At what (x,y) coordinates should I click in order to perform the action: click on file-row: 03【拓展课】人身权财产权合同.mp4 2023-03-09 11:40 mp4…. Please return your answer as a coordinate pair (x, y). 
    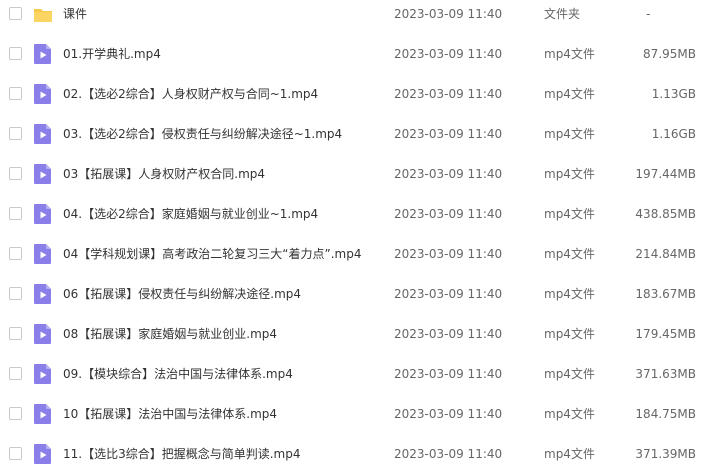
    Looking at the image, I should click on (359, 174).